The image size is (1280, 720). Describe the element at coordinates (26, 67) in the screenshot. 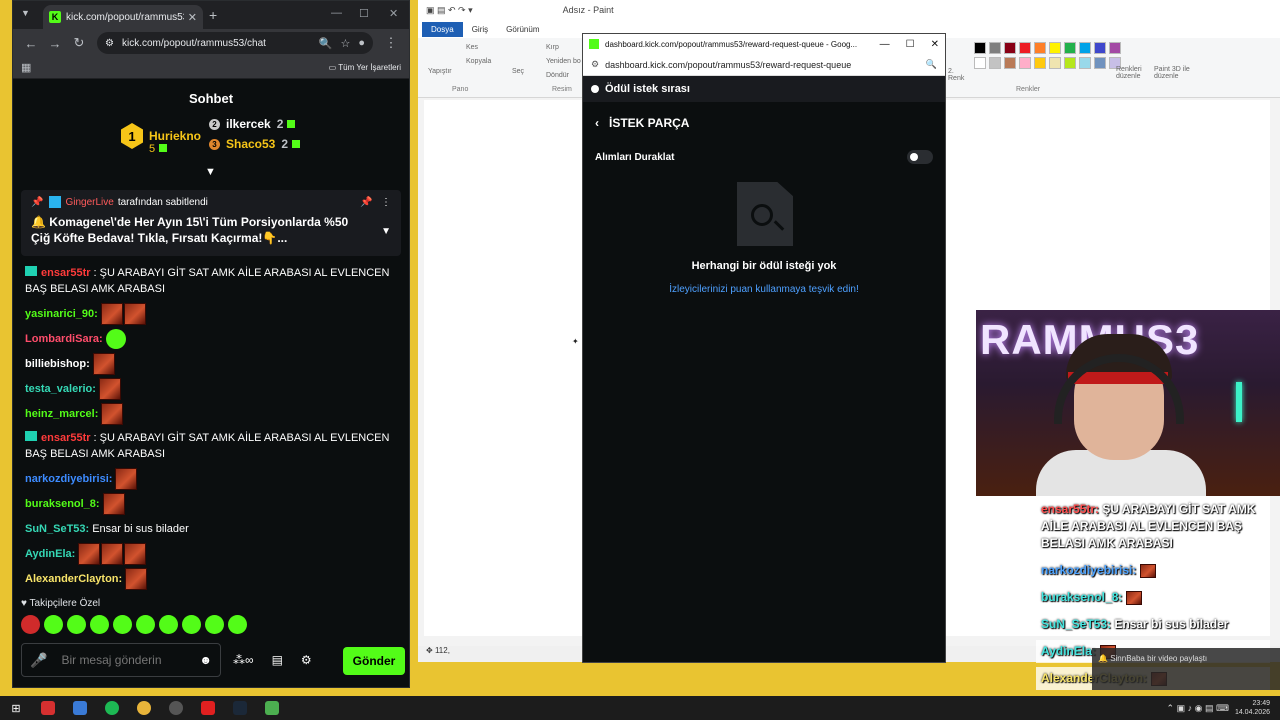

I see `apps-grid-icon: ▦` at that location.